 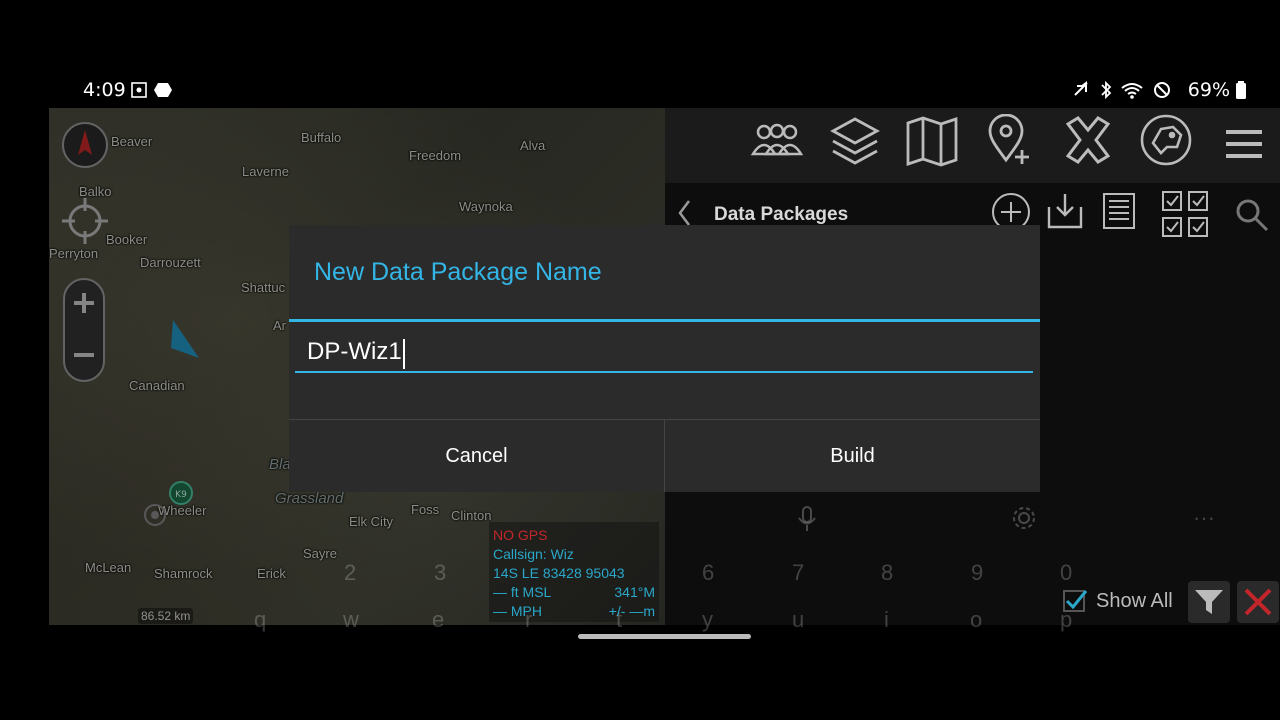 What do you see at coordinates (855, 143) in the screenshot?
I see `layers-icon` at bounding box center [855, 143].